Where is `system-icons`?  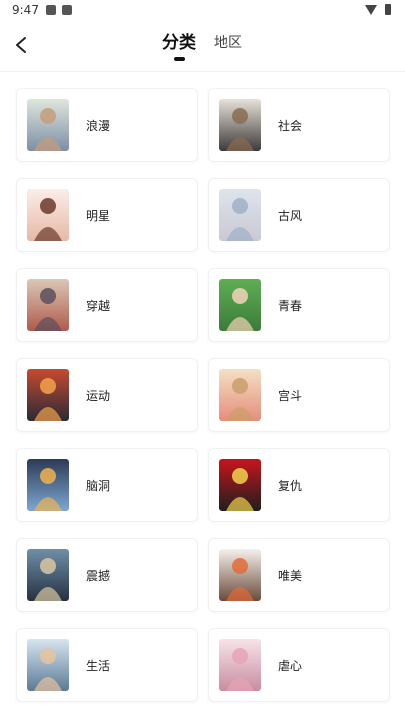 system-icons is located at coordinates (378, 9).